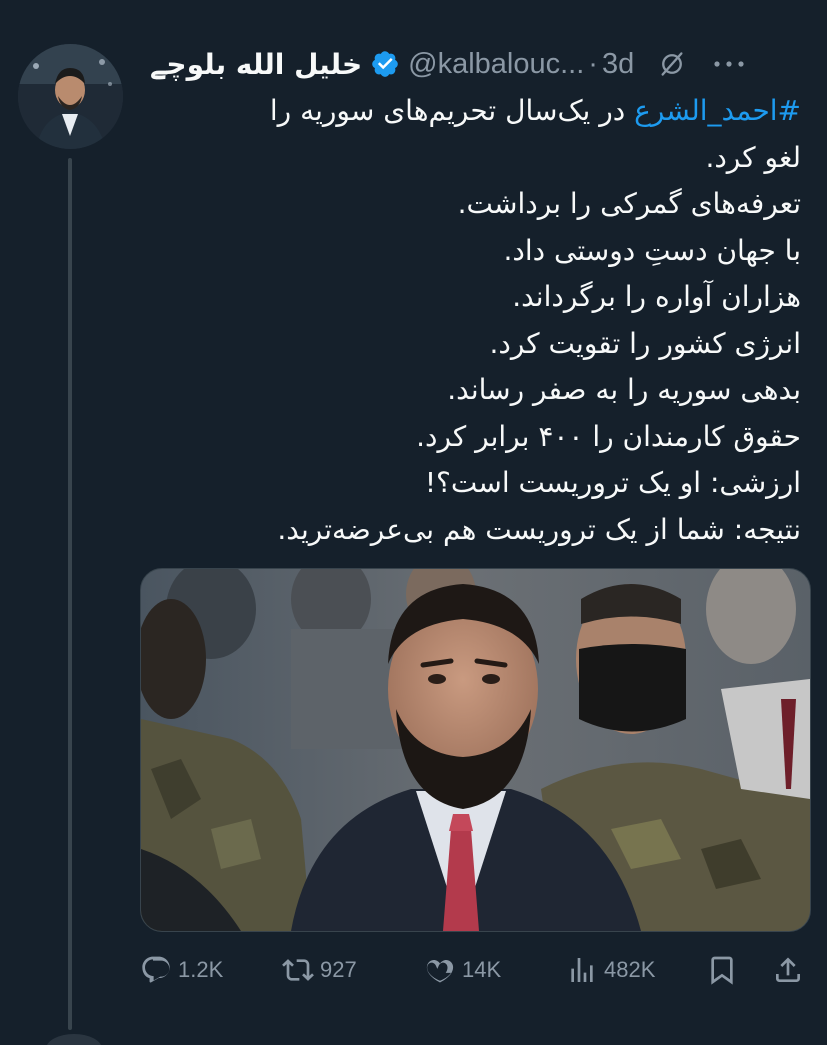 Image resolution: width=827 pixels, height=1045 pixels. I want to click on tweet-line: ارزشی: او یک تروریست است؟!, so click(612, 482).